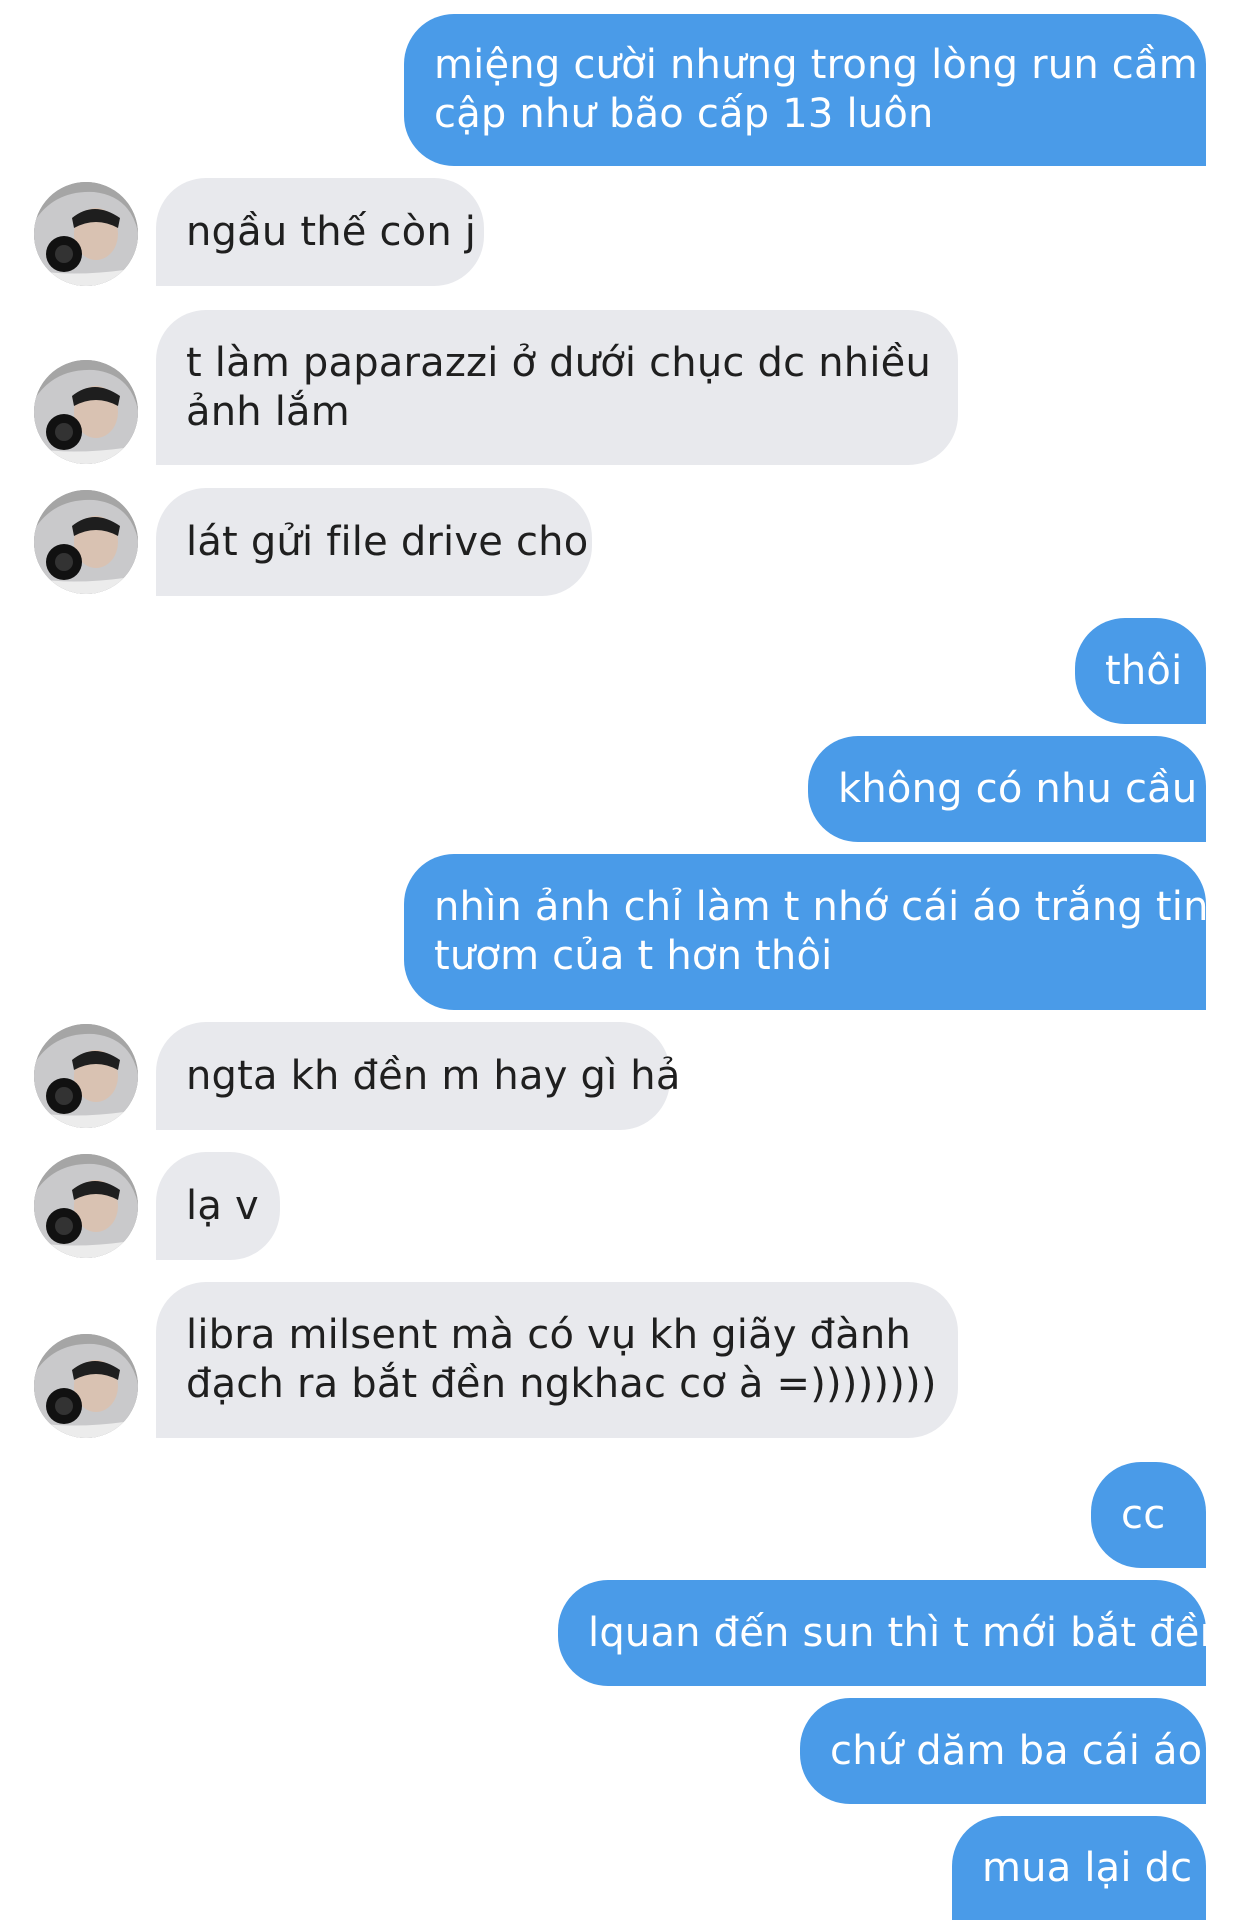 The width and height of the screenshot is (1242, 1920). I want to click on message-text-line: nhìn ảnh chỉ làm t nhớ cái áo trắng tinh, so click(834, 907).